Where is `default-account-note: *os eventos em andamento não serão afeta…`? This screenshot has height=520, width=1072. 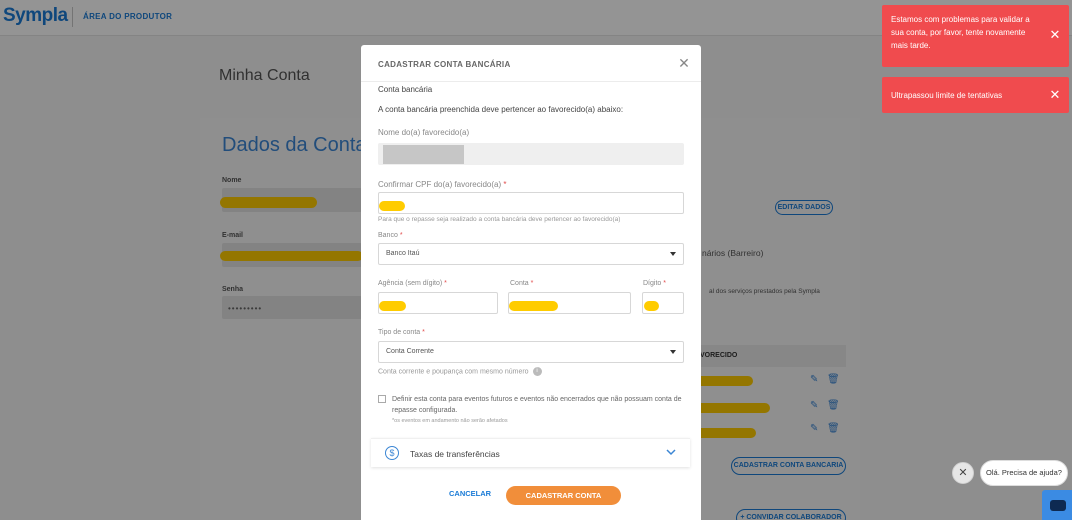 default-account-note: *os eventos em andamento não serão afeta… is located at coordinates (450, 421).